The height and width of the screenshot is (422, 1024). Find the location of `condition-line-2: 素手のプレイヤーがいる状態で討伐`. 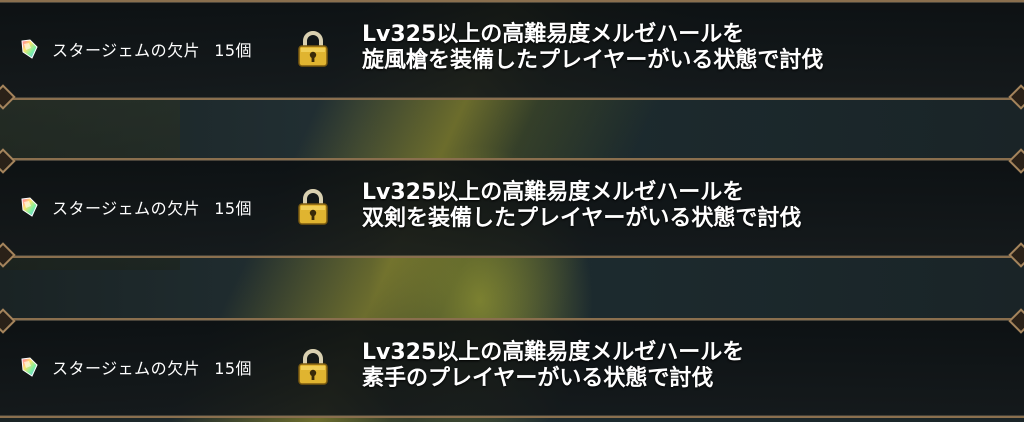

condition-line-2: 素手のプレイヤーがいる状態で討伐 is located at coordinates (538, 378).